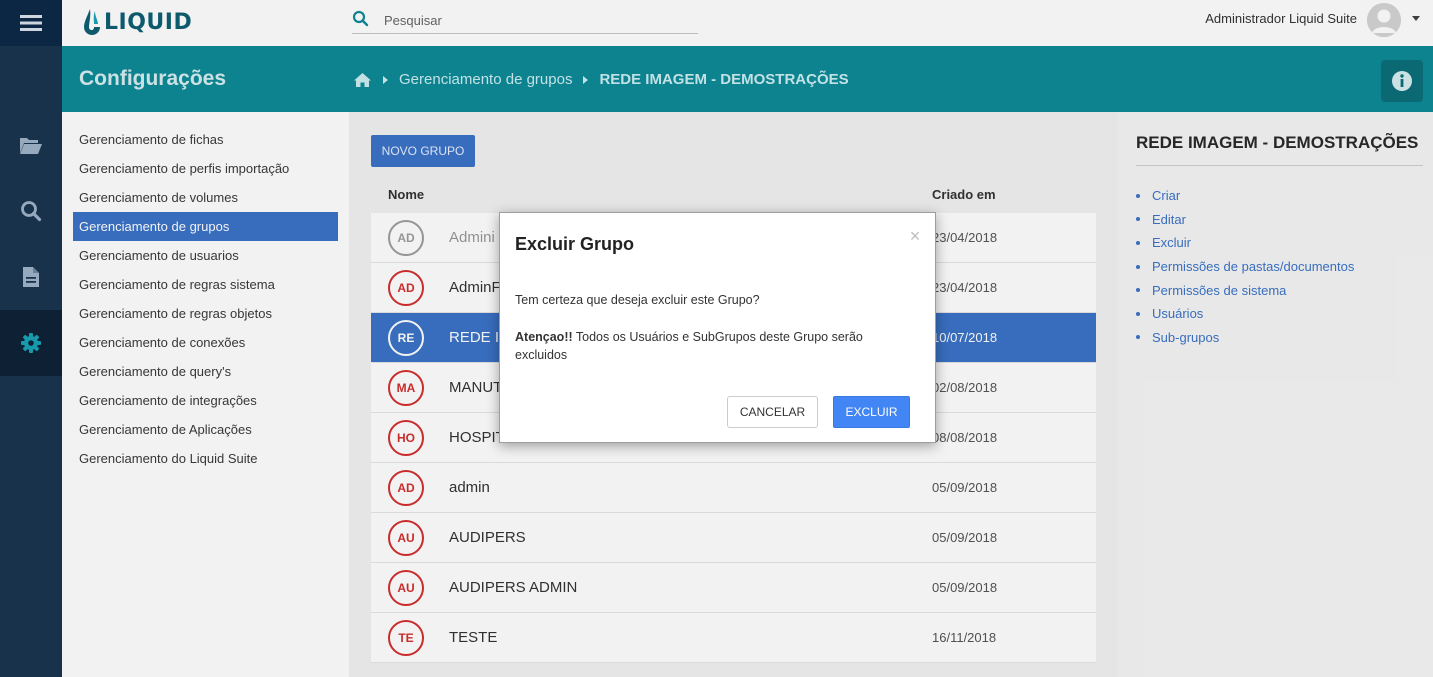 This screenshot has width=1433, height=677. I want to click on close-icon: ×, so click(915, 236).